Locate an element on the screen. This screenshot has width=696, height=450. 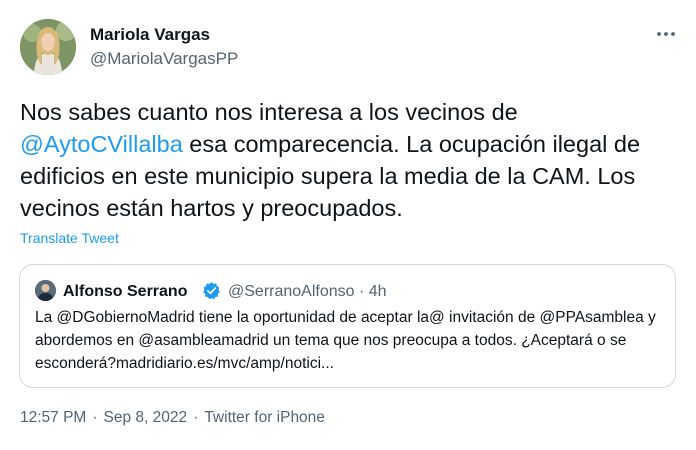
tweet-time: 12:57 PM is located at coordinates (53, 417).